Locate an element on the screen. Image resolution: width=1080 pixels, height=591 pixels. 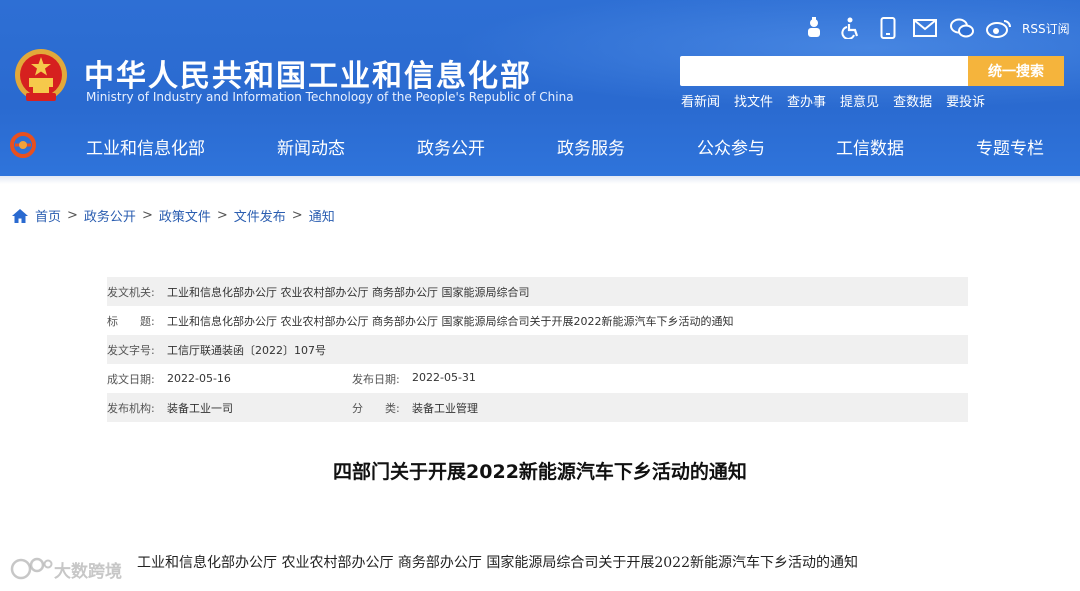
breadcrumb-policy-docs: 政策文件 is located at coordinates (185, 215).